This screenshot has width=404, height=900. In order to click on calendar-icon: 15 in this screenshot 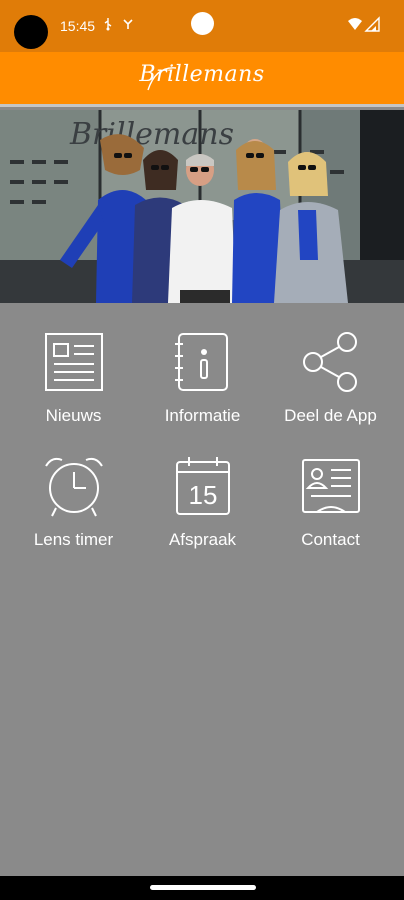, I will do `click(202, 486)`.